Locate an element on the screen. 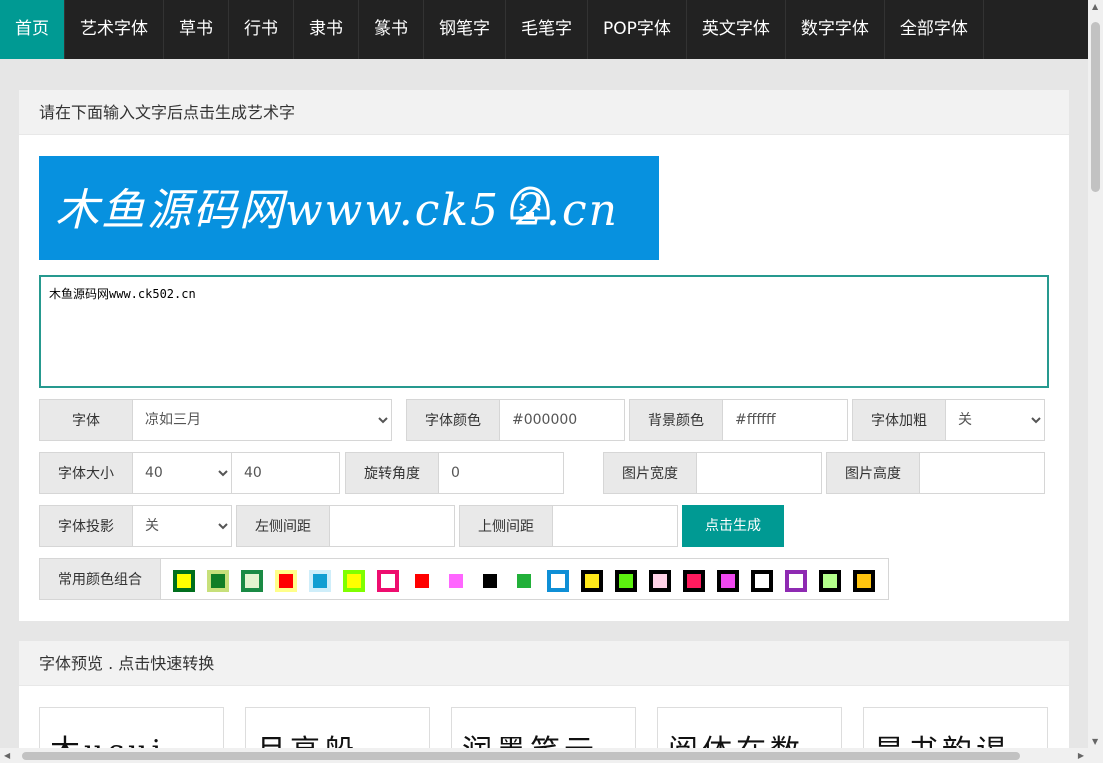 The width and height of the screenshot is (1103, 763). width-label: 图片宽度 is located at coordinates (650, 473).